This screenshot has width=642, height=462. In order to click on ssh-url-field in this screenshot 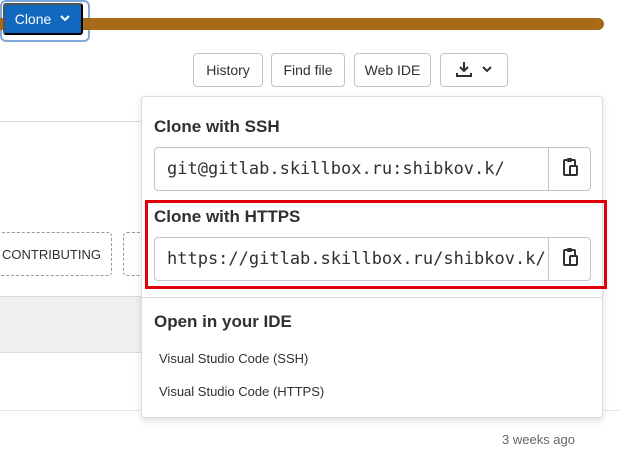, I will do `click(372, 169)`.